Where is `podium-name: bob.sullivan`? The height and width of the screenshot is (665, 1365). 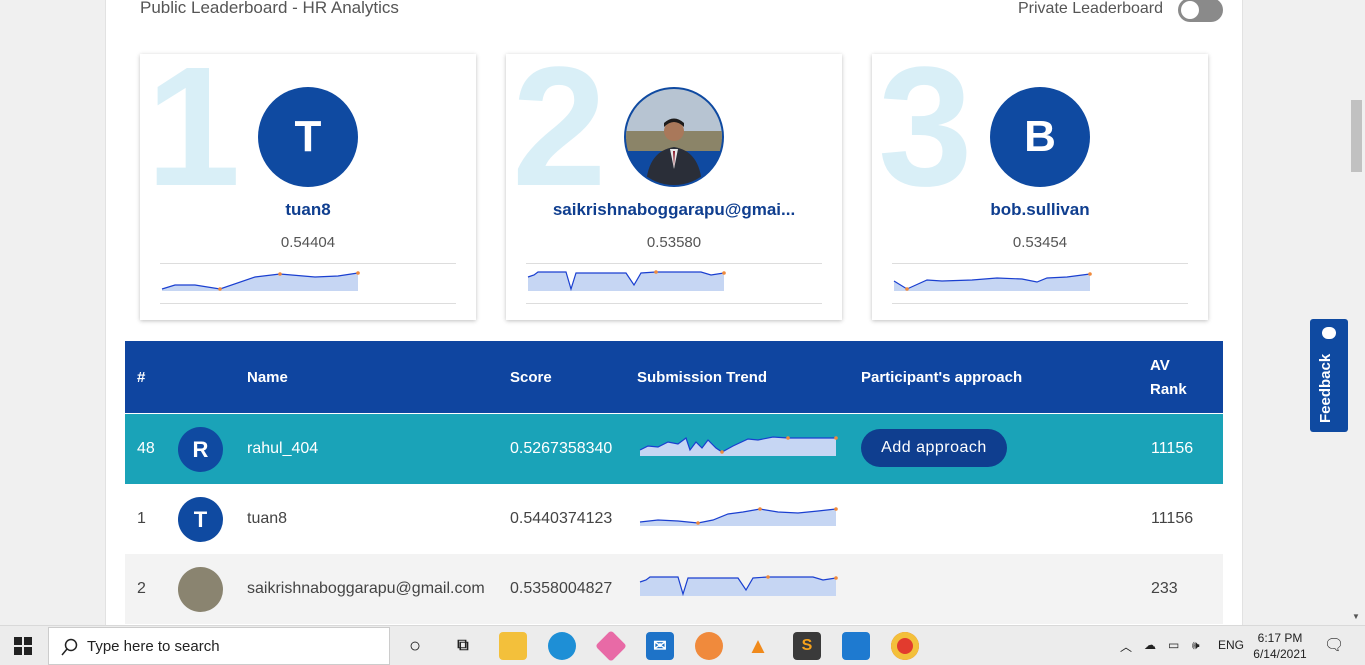 podium-name: bob.sullivan is located at coordinates (1040, 210).